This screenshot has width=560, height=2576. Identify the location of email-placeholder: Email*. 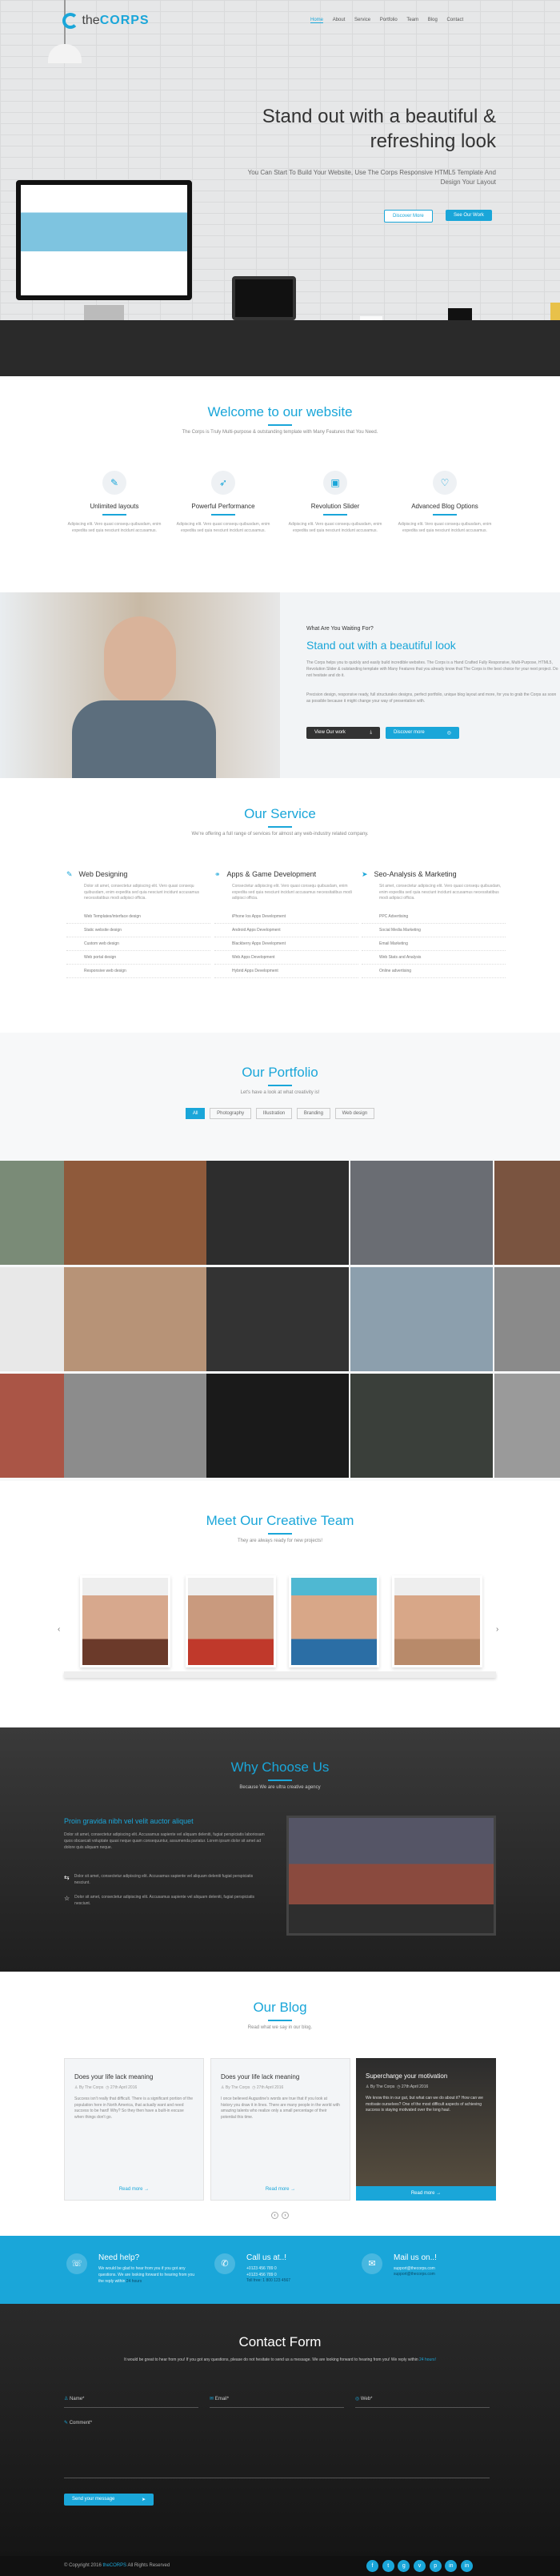
(222, 2399).